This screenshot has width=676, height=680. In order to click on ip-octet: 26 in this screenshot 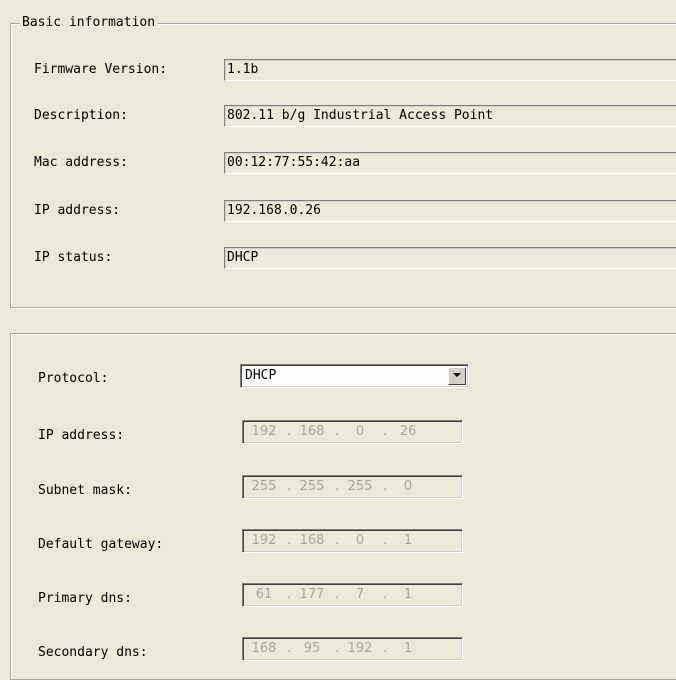, I will do `click(408, 431)`.